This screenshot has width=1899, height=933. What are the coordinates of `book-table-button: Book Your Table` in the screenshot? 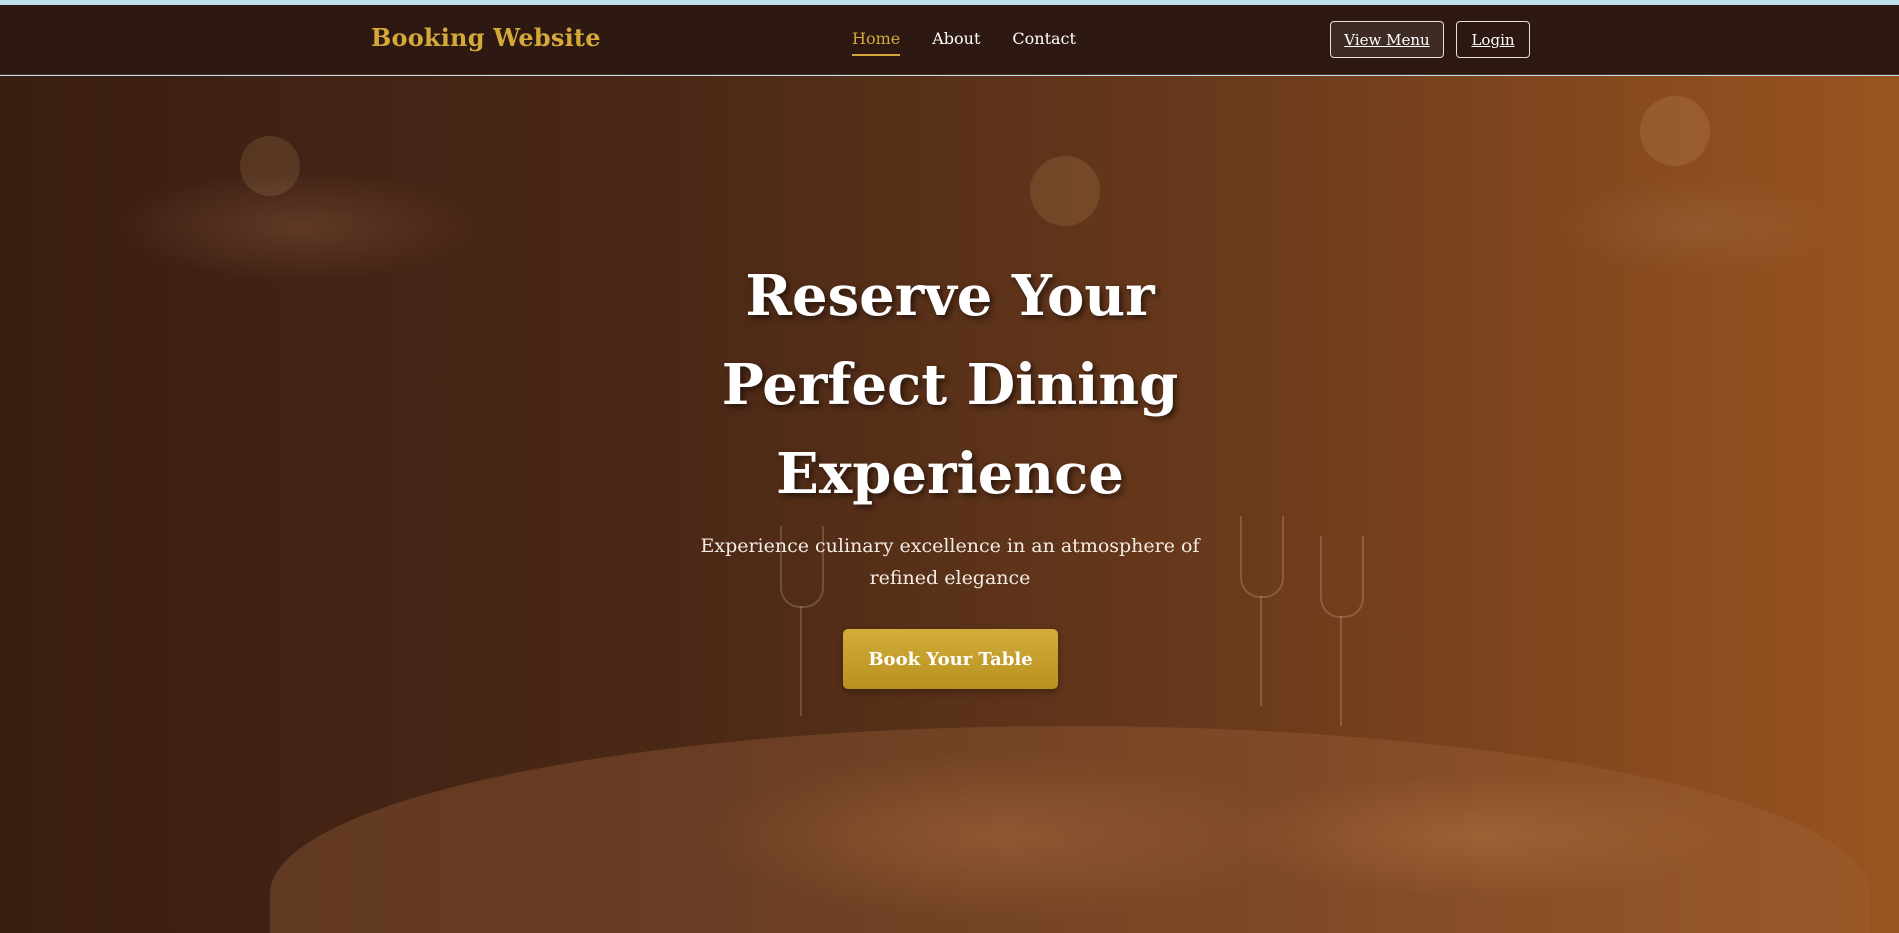 It's located at (950, 659).